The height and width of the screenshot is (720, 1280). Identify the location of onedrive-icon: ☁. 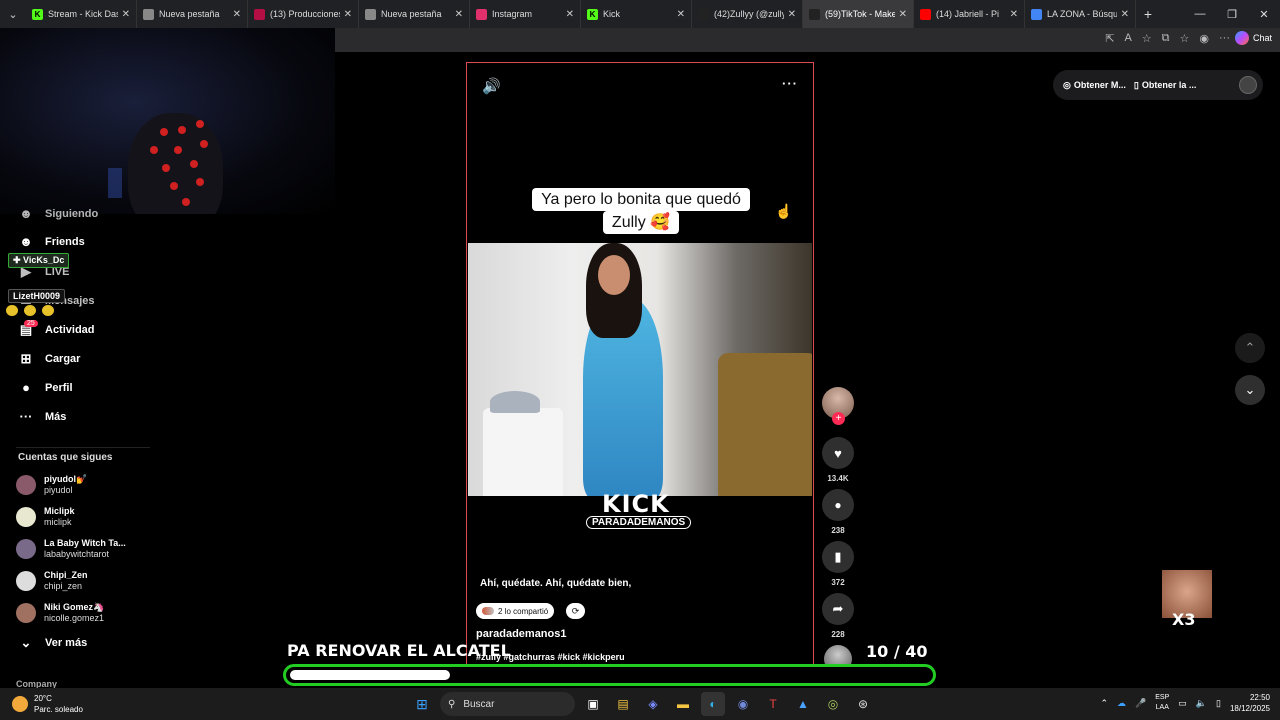
(1121, 703).